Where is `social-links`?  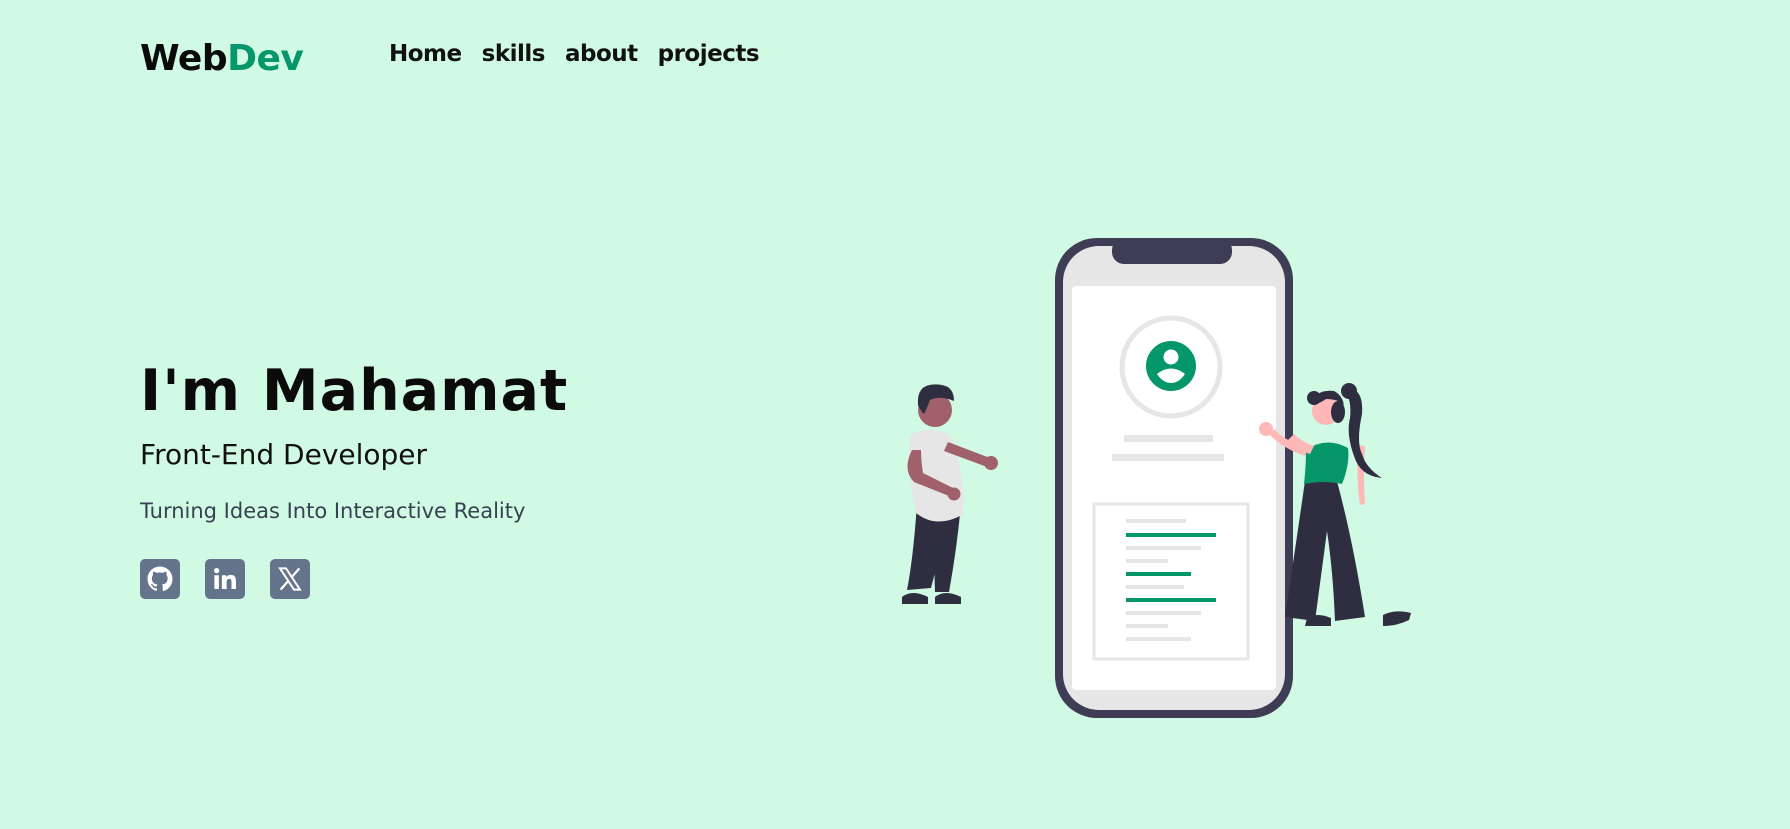
social-links is located at coordinates (440, 579).